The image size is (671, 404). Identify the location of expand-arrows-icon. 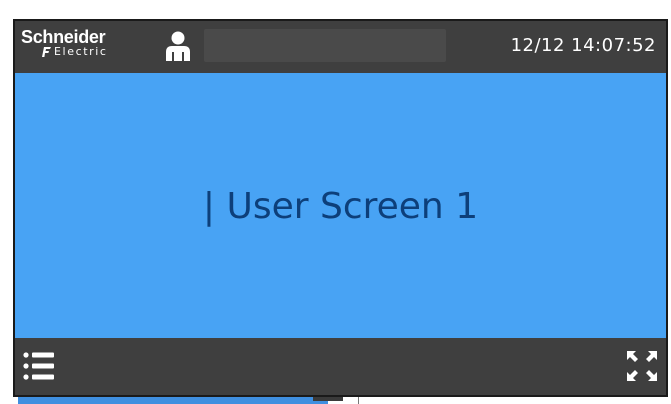
(642, 366).